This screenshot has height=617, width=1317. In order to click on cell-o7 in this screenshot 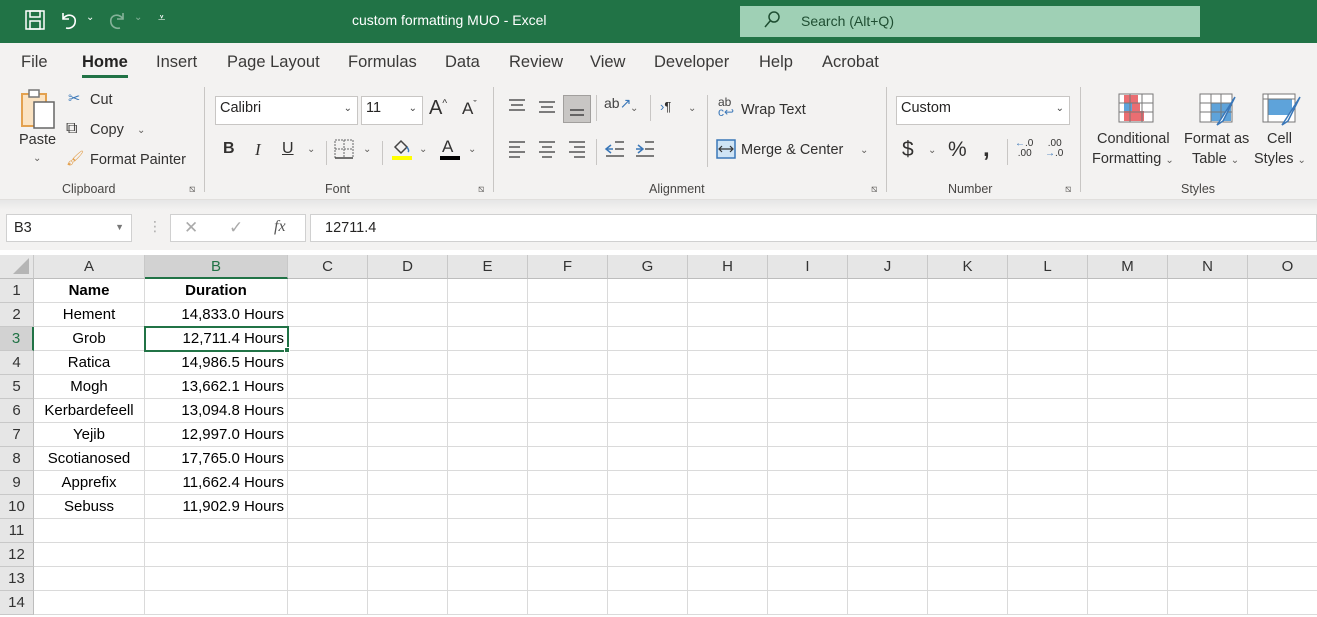, I will do `click(1282, 435)`.